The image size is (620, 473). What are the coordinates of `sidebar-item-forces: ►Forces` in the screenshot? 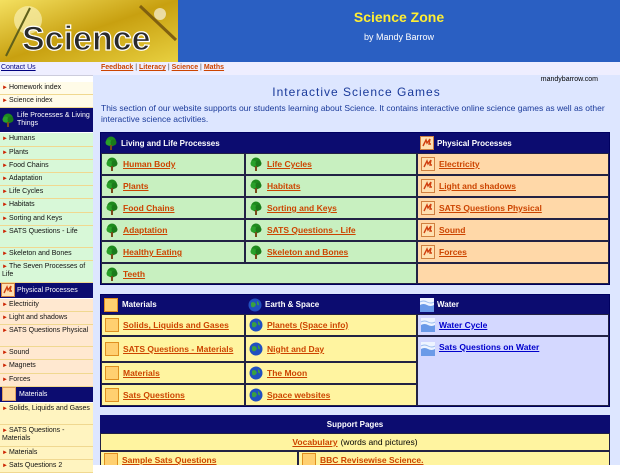 It's located at (46, 380).